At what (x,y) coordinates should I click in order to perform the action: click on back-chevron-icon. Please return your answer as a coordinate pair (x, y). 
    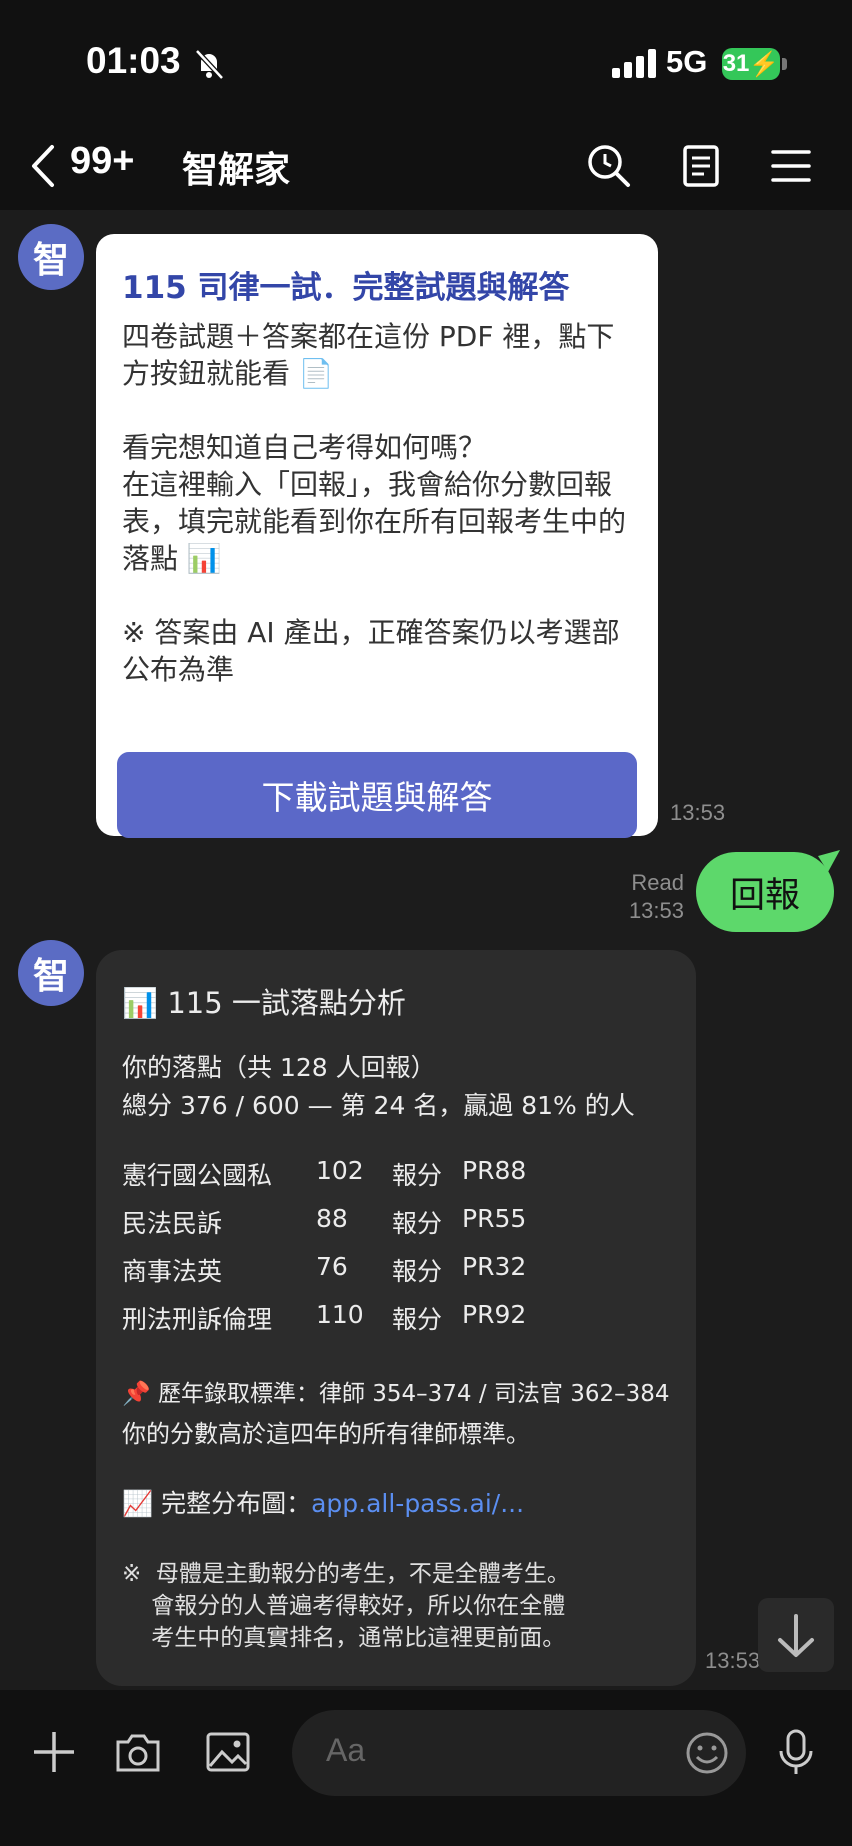
    Looking at the image, I should click on (43, 166).